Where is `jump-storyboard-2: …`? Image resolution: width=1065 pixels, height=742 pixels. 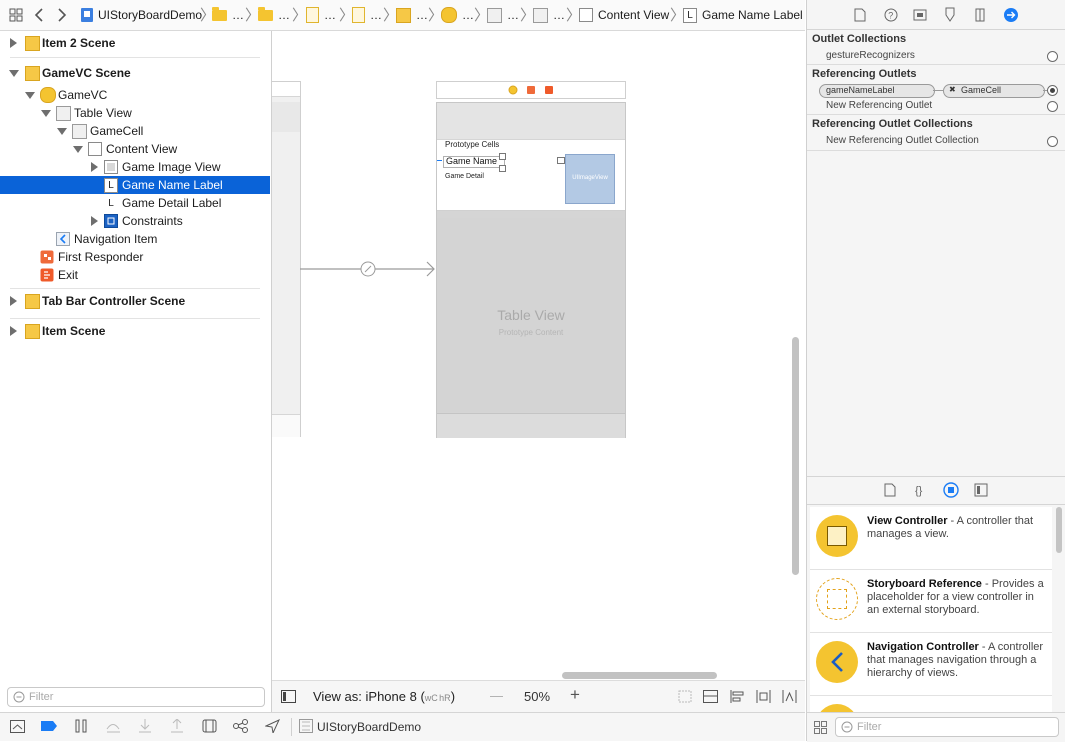 jump-storyboard-2: … is located at coordinates (367, 15).